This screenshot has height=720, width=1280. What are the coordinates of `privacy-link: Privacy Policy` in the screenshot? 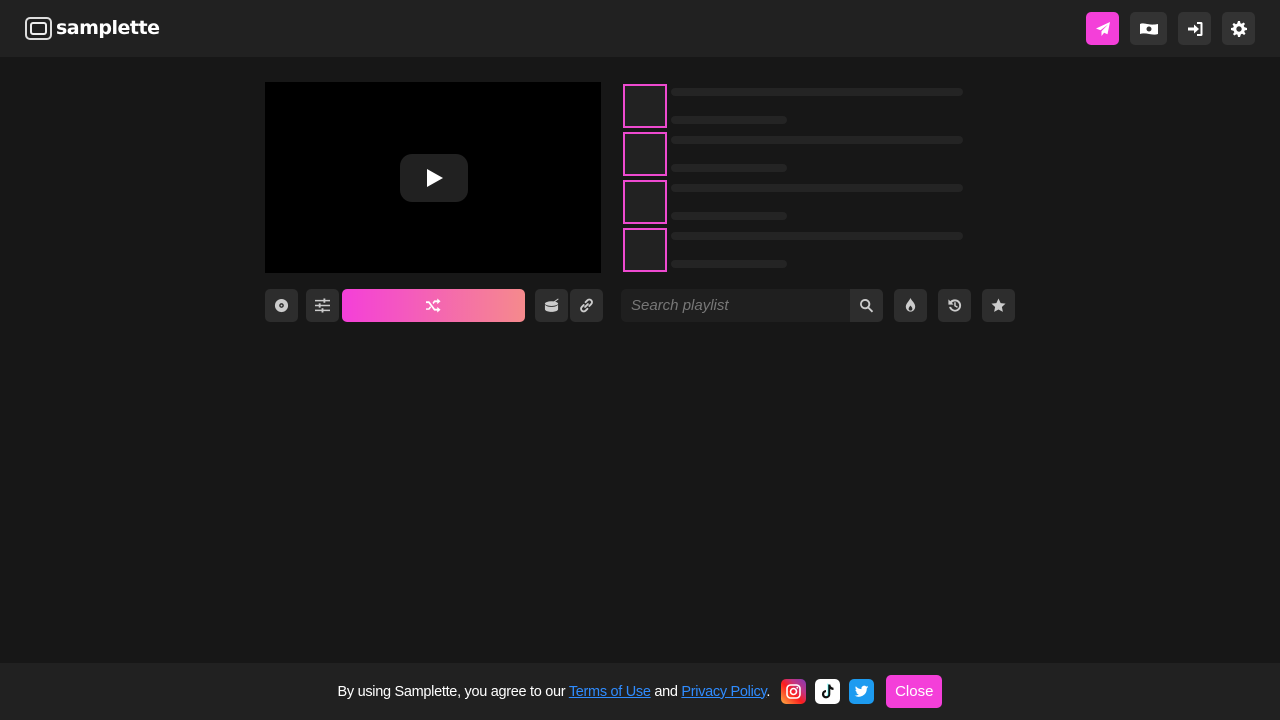 It's located at (723, 692).